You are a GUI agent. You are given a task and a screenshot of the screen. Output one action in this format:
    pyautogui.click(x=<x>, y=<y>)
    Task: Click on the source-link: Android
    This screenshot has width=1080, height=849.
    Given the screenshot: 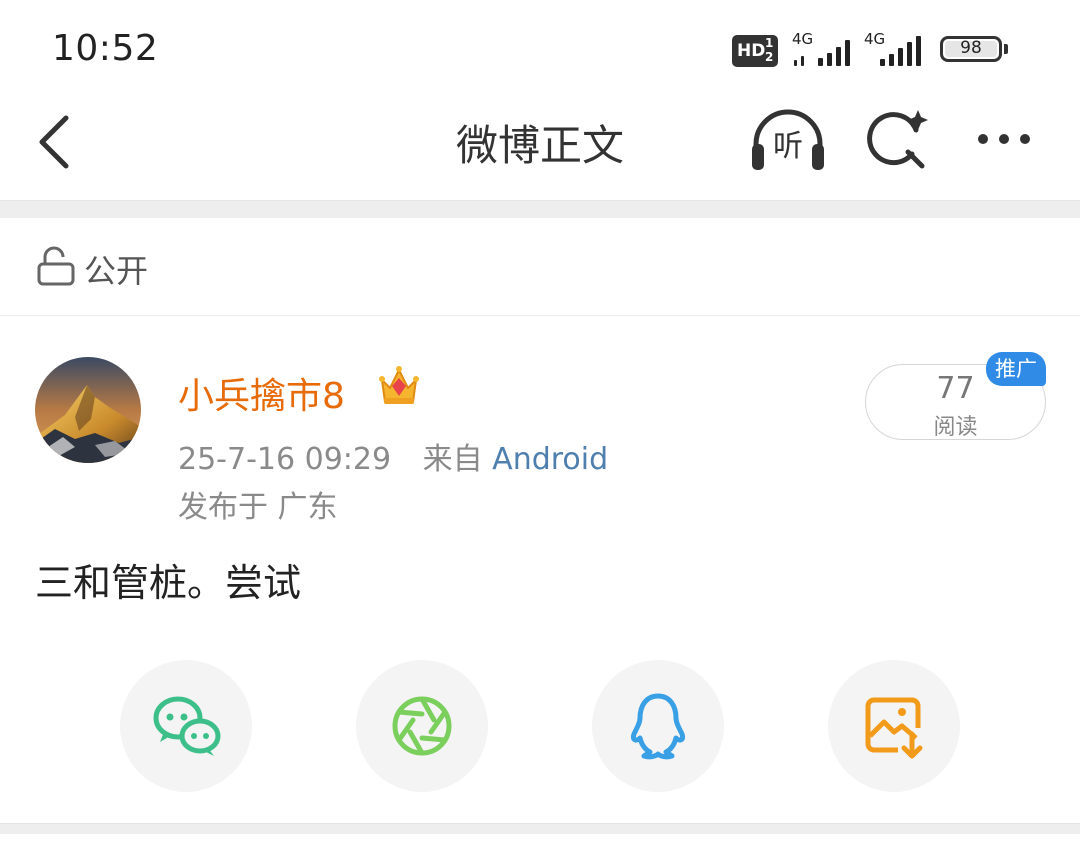 What is the action you would take?
    pyautogui.click(x=550, y=459)
    